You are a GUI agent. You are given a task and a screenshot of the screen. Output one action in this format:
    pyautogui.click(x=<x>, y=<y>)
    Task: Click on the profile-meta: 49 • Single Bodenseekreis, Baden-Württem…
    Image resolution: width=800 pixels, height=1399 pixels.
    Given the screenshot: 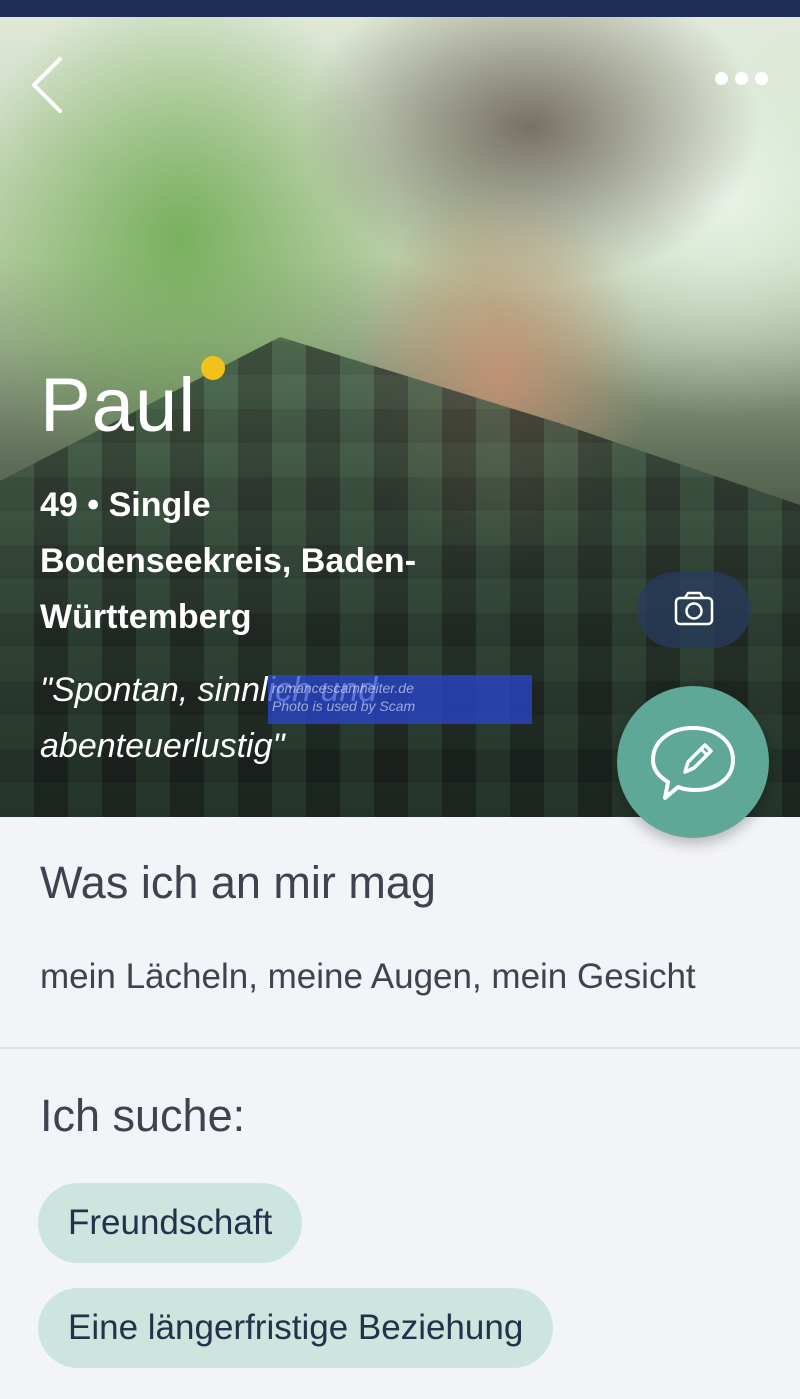 What is the action you would take?
    pyautogui.click(x=260, y=561)
    